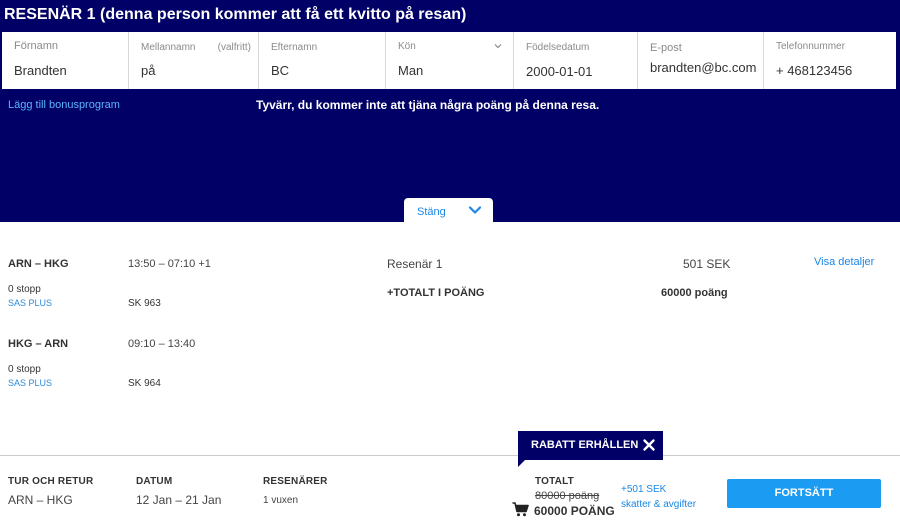 The width and height of the screenshot is (900, 522). Describe the element at coordinates (65, 60) in the screenshot. I see `first-name-field: Förnamn Brandten` at that location.